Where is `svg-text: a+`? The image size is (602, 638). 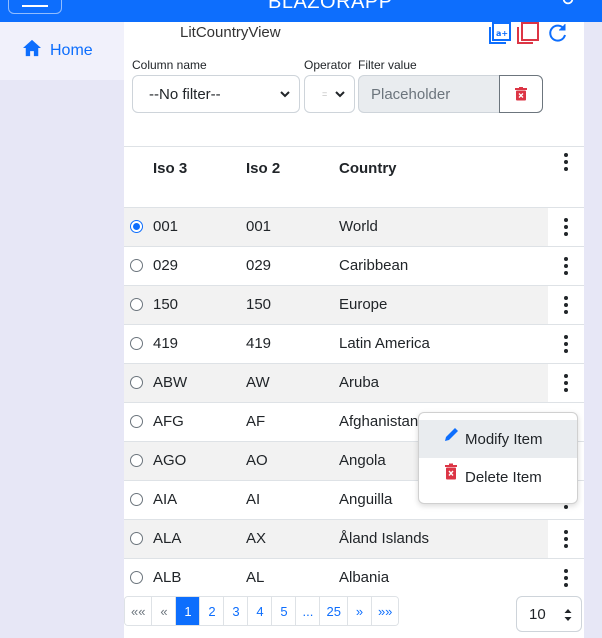
svg-text: a+ is located at coordinates (502, 33).